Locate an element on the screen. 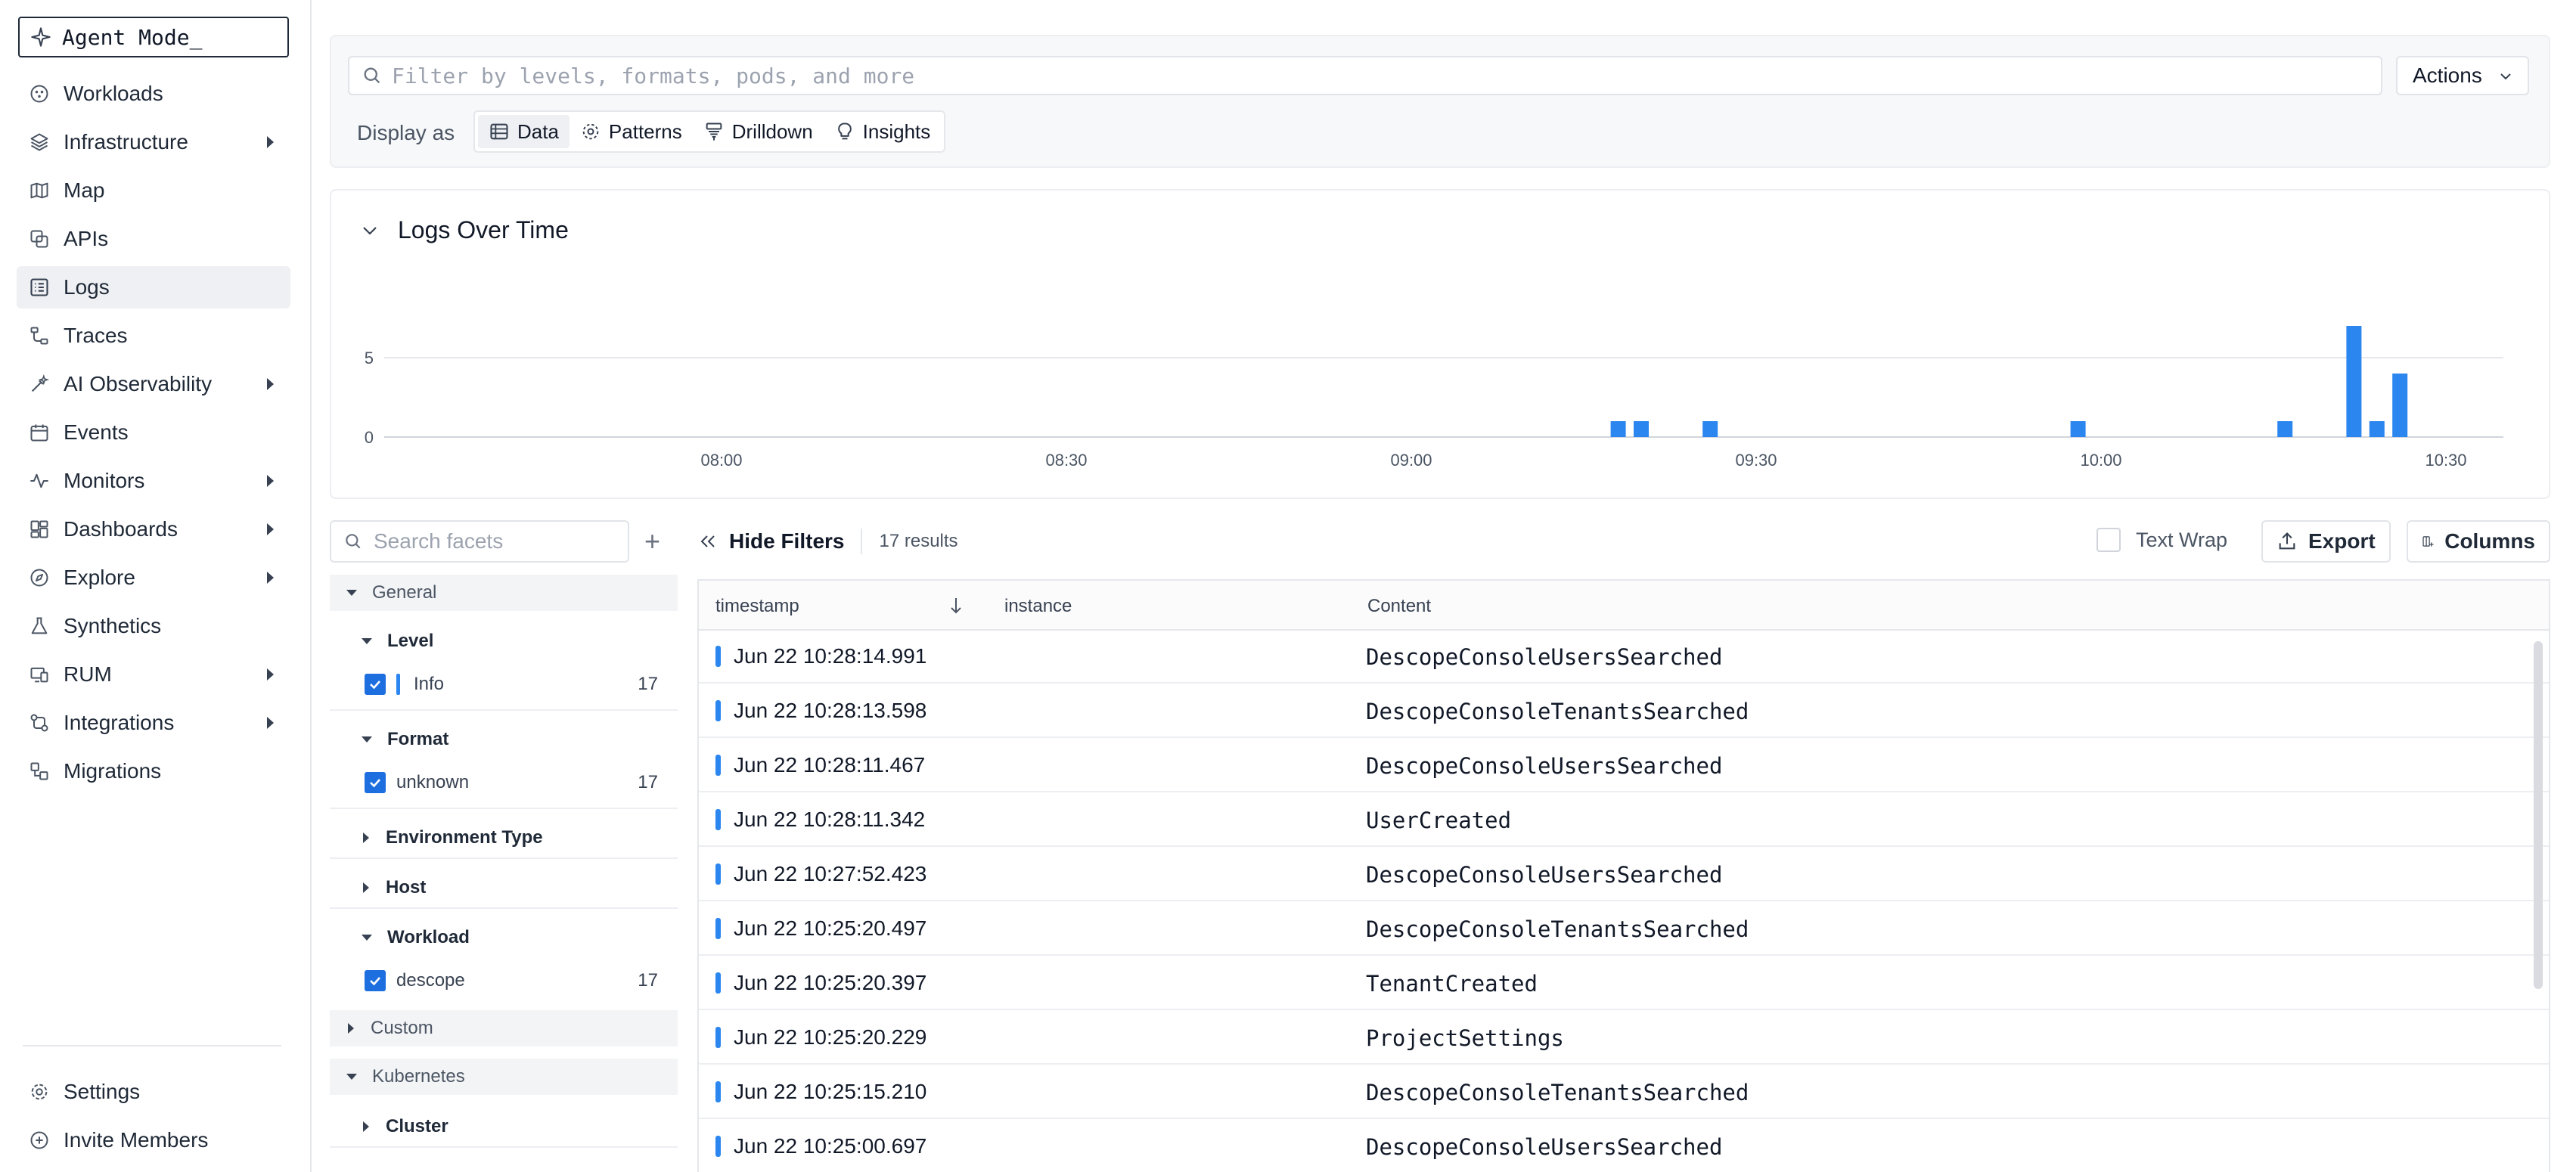 The width and height of the screenshot is (2576, 1172). sidebar-item-settings: Settings is located at coordinates (153, 1092).